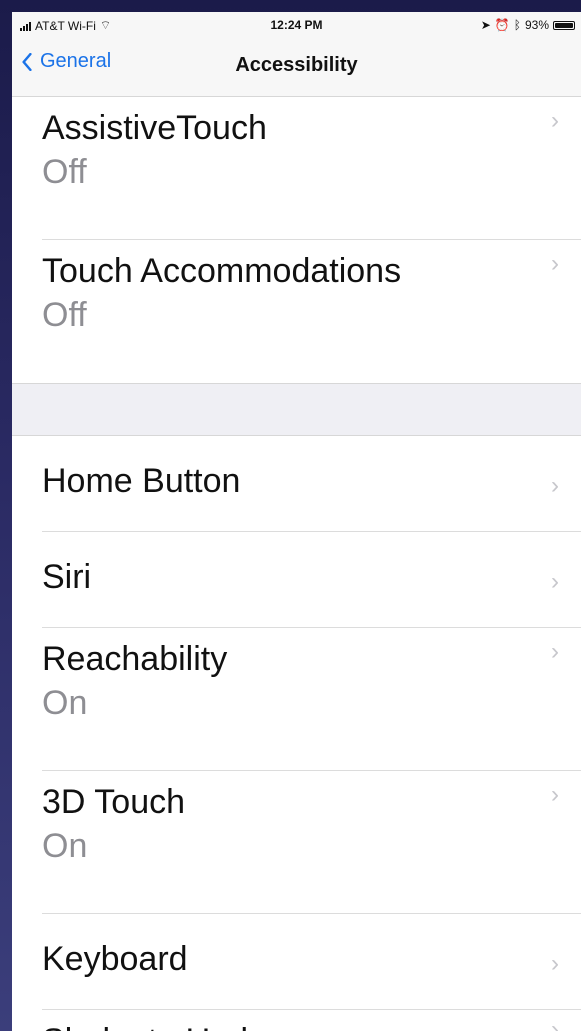  I want to click on battery-percent: 93%, so click(536, 25).